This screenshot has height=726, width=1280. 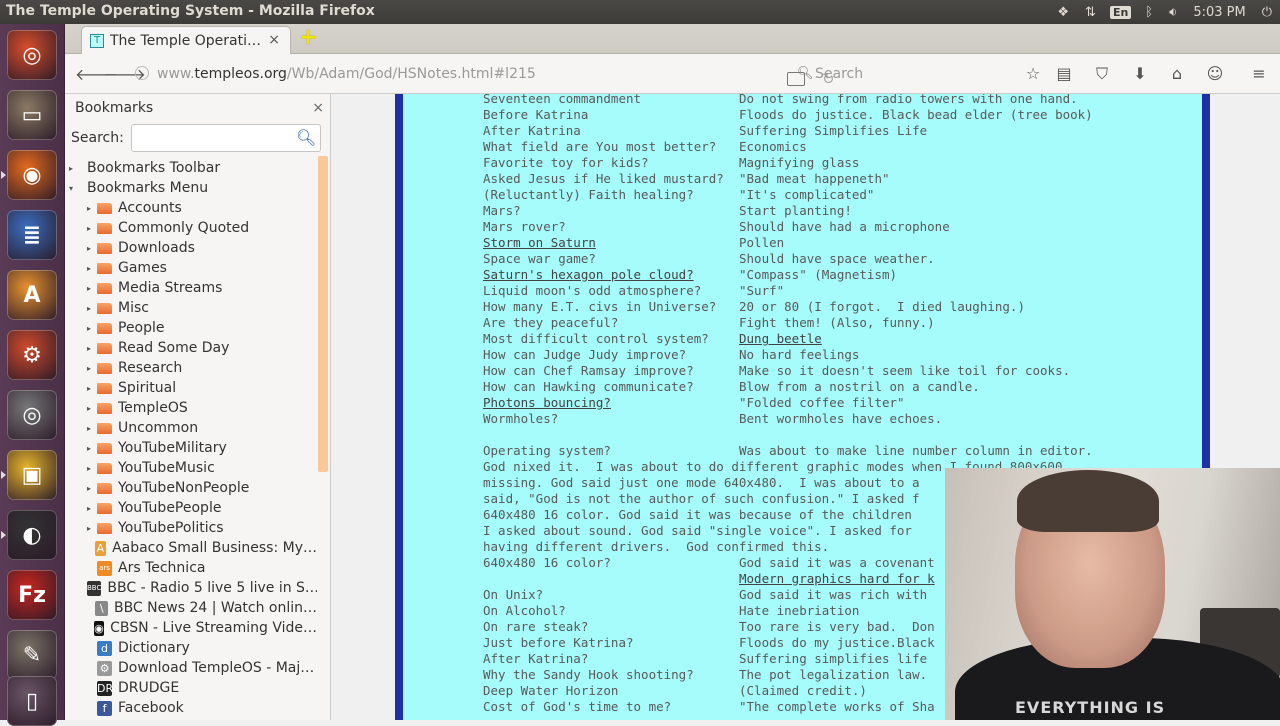 What do you see at coordinates (842, 403) in the screenshot?
I see `qa-row: Photons bouncing? "Folded coffee filter"` at bounding box center [842, 403].